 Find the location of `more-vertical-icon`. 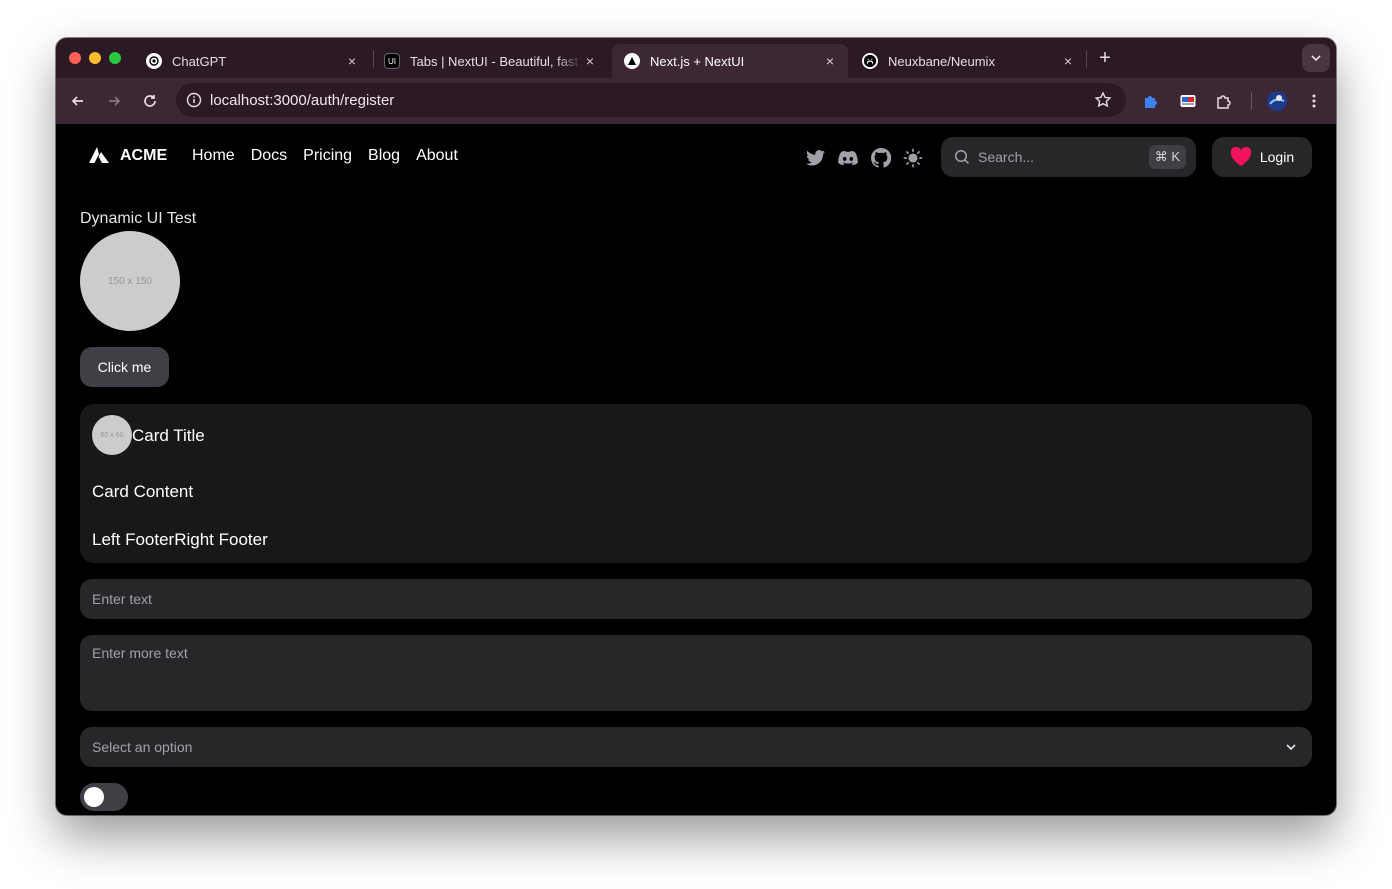

more-vertical-icon is located at coordinates (1314, 101).